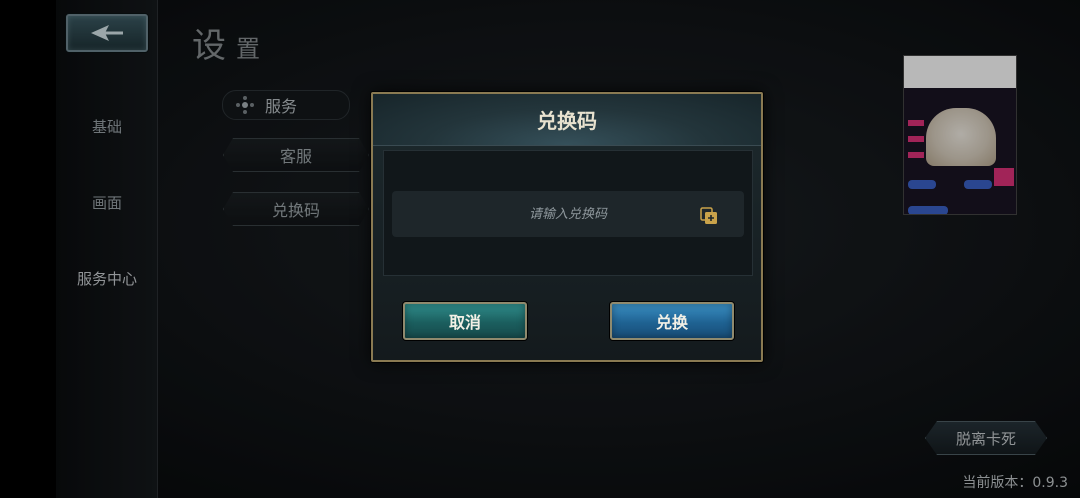 The width and height of the screenshot is (1080, 498). I want to click on dialog-title: 兑换码, so click(567, 121).